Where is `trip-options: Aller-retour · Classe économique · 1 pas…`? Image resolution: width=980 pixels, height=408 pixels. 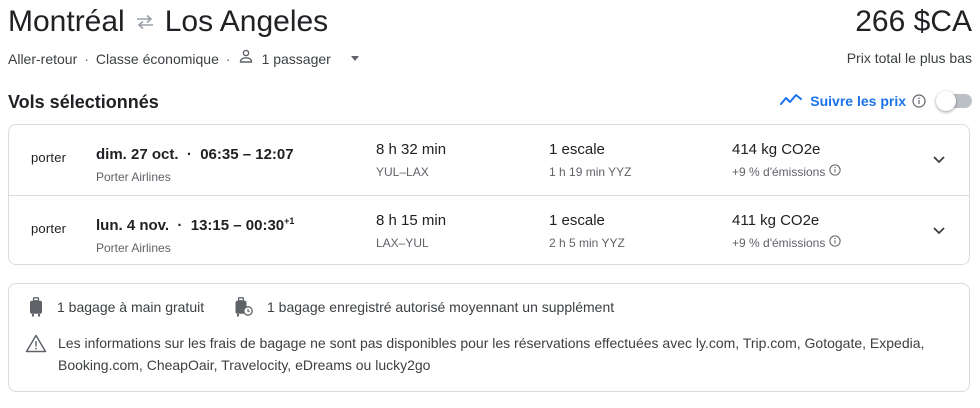
trip-options: Aller-retour · Classe économique · 1 pas… is located at coordinates (183, 58).